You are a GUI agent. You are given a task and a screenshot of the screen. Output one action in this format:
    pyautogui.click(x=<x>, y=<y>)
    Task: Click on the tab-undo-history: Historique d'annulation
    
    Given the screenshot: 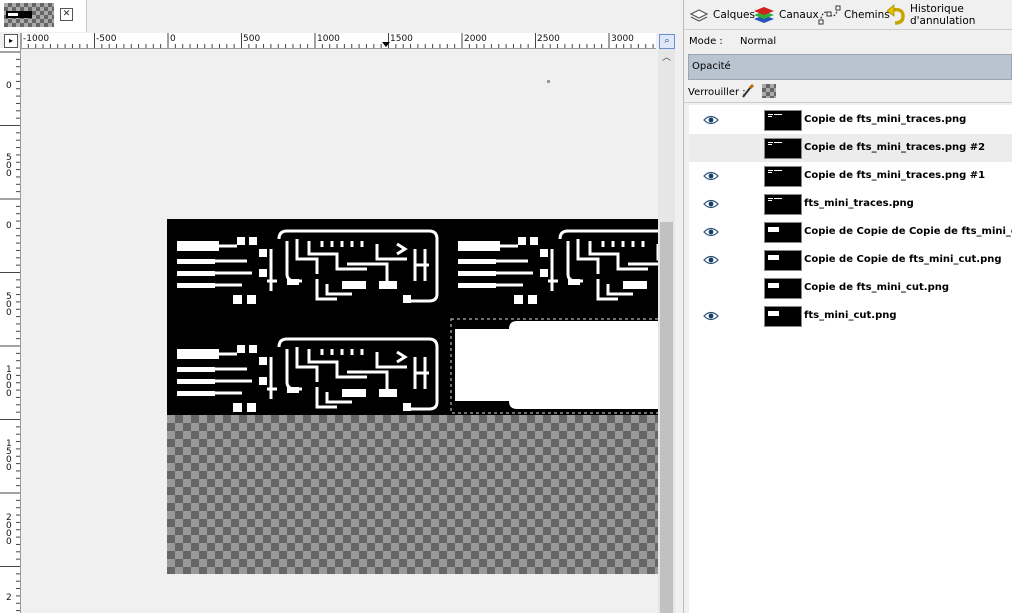 What is the action you would take?
    pyautogui.click(x=948, y=15)
    